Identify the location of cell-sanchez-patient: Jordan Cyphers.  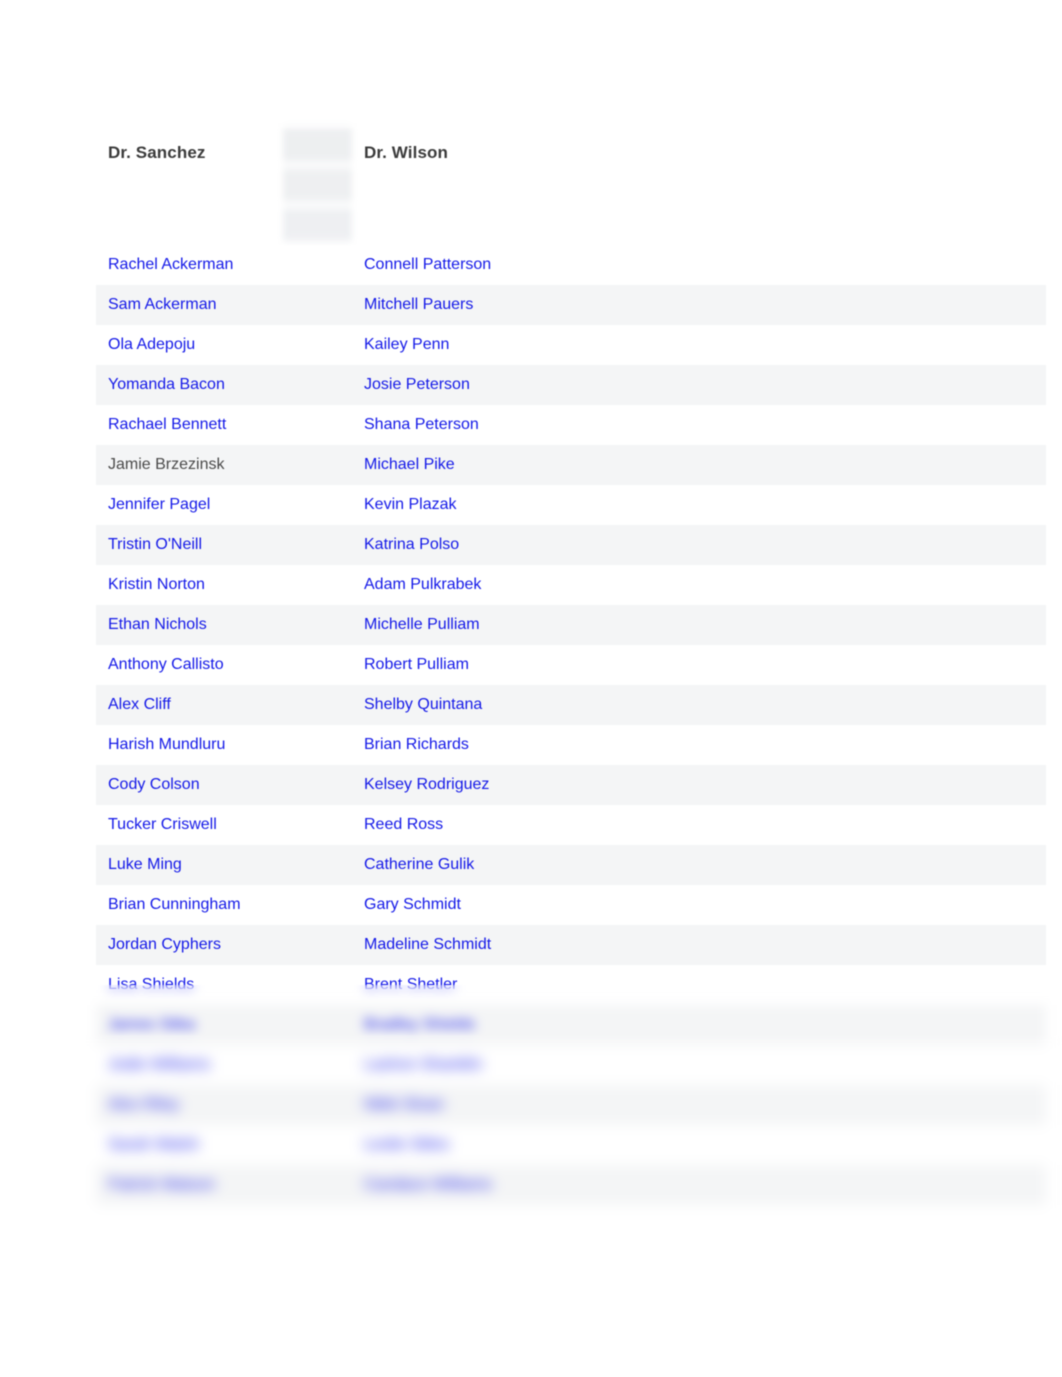
(189, 945).